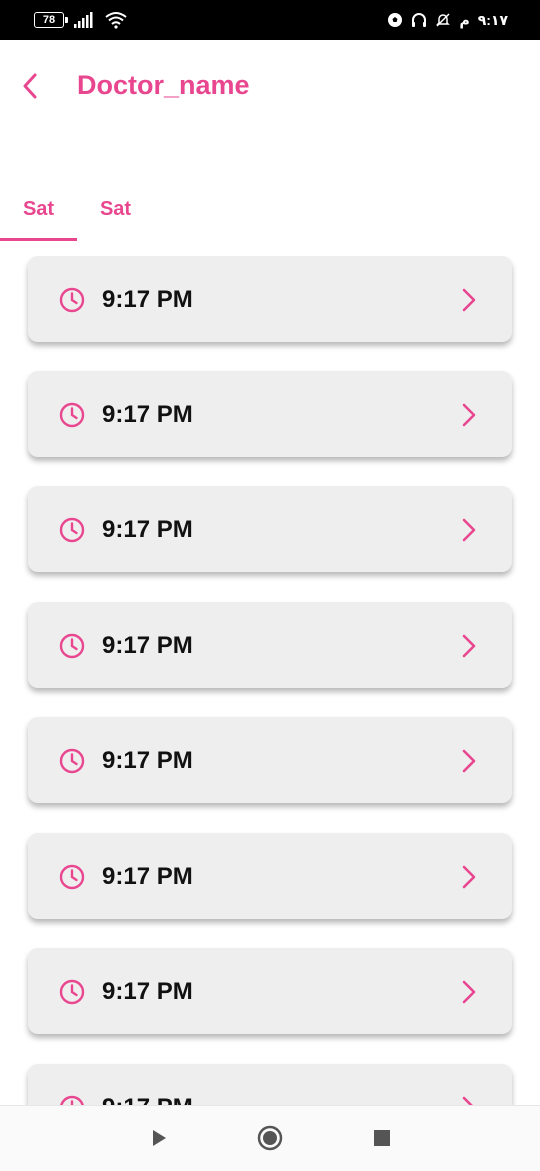 This screenshot has width=540, height=1171. I want to click on circle-home-icon, so click(270, 1138).